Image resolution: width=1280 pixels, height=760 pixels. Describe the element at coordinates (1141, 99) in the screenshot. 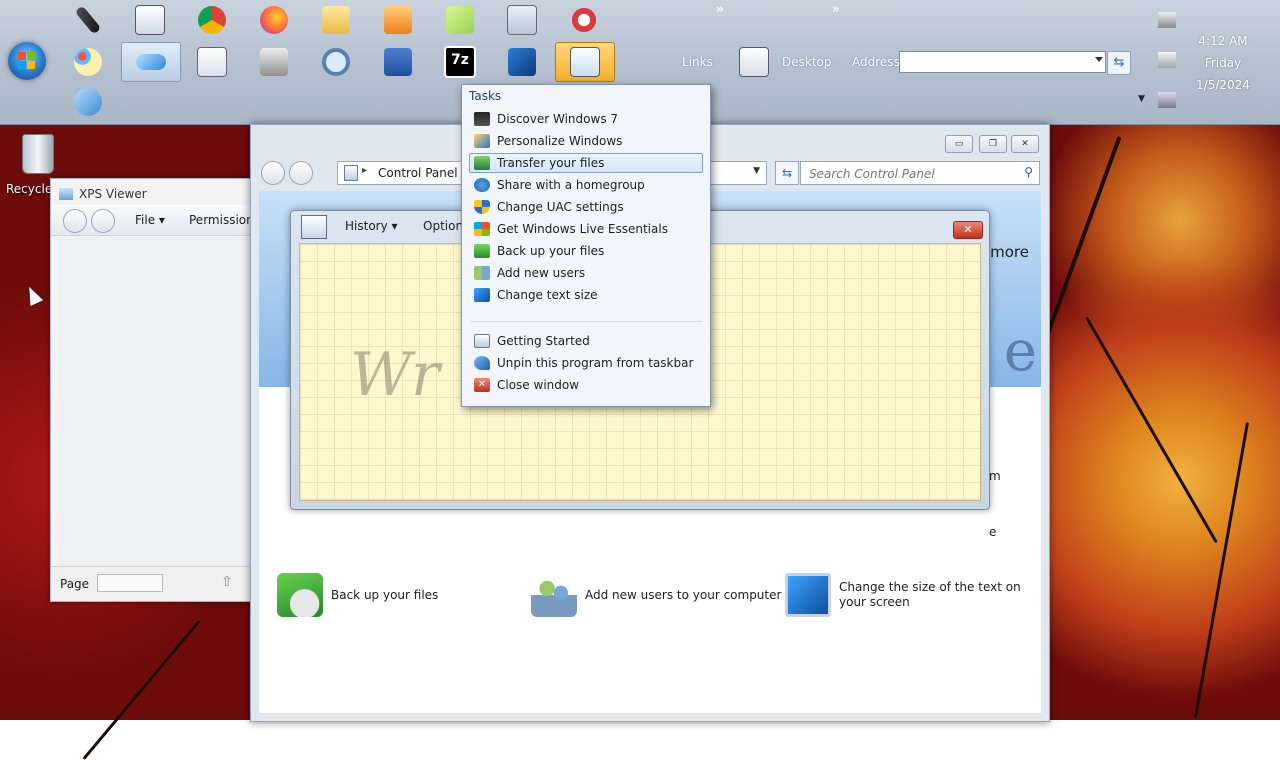

I see `show-hidden-icons-icon: ▼` at that location.